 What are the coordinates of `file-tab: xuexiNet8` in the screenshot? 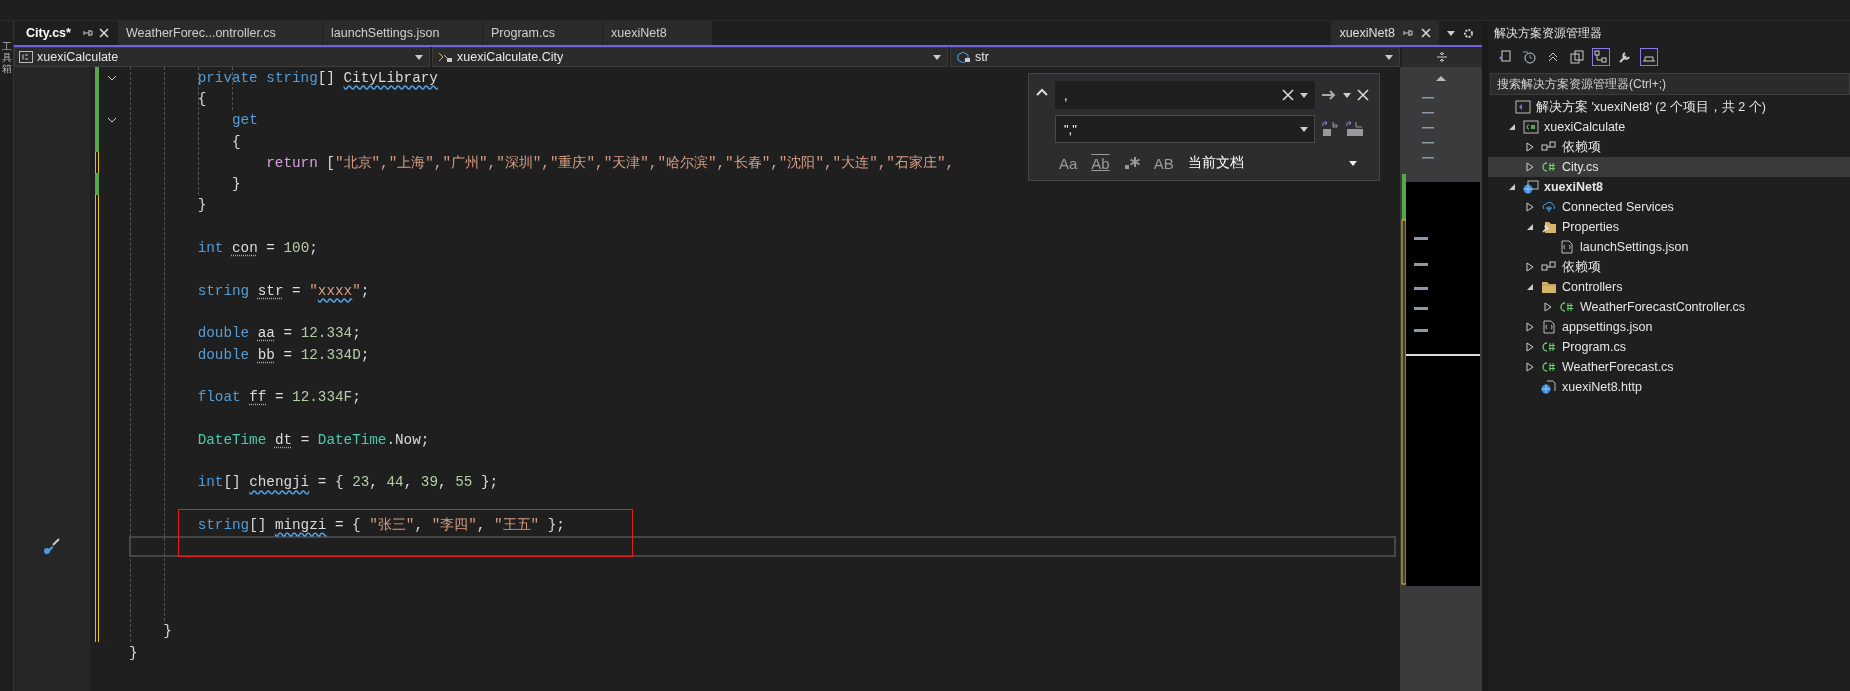 It's located at (658, 33).